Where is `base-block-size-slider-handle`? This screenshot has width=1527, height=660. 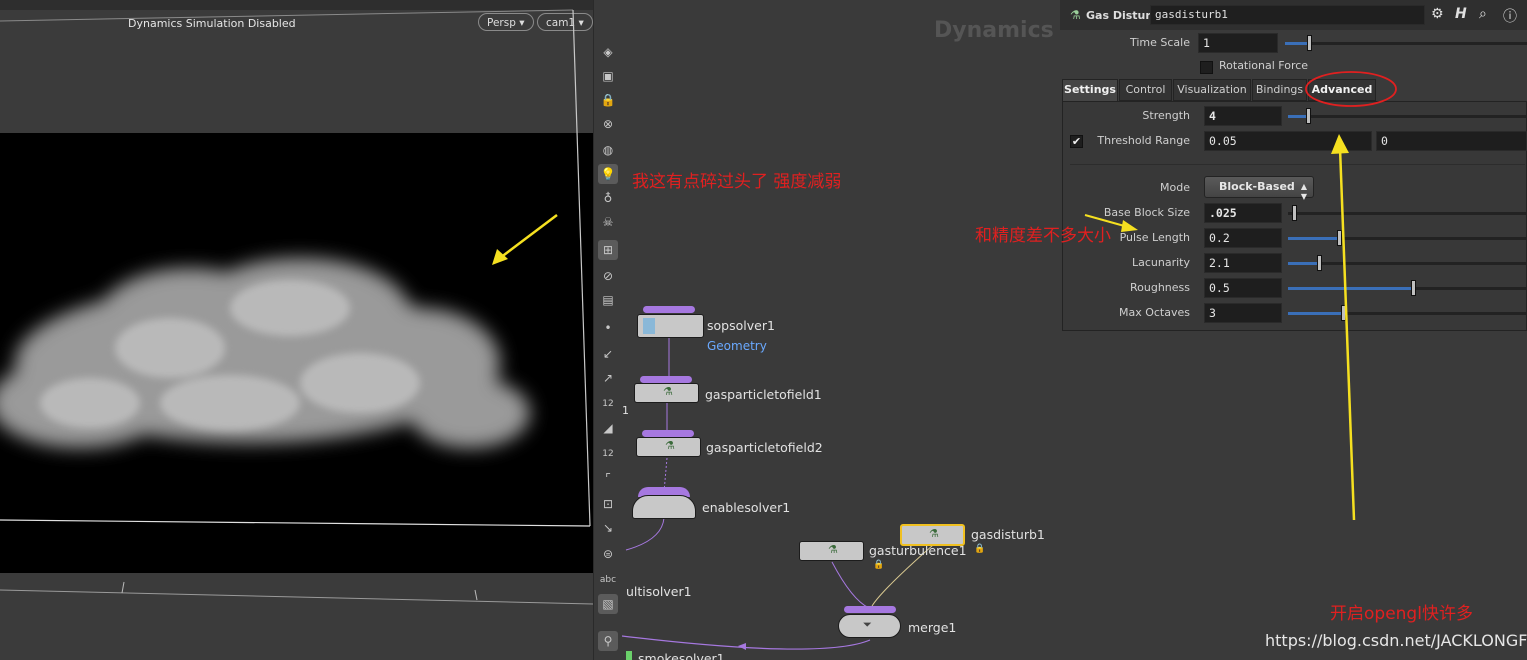 base-block-size-slider-handle is located at coordinates (1294, 213).